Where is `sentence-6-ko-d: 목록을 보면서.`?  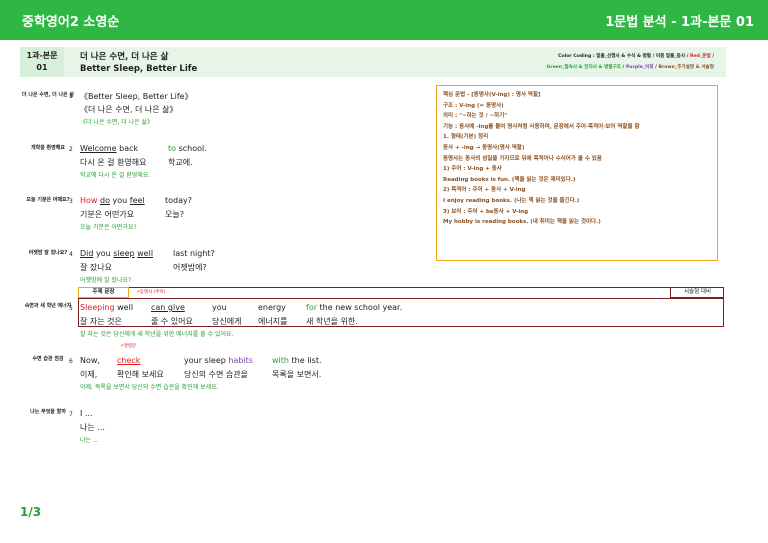 sentence-6-ko-d: 목록을 보면서. is located at coordinates (297, 374).